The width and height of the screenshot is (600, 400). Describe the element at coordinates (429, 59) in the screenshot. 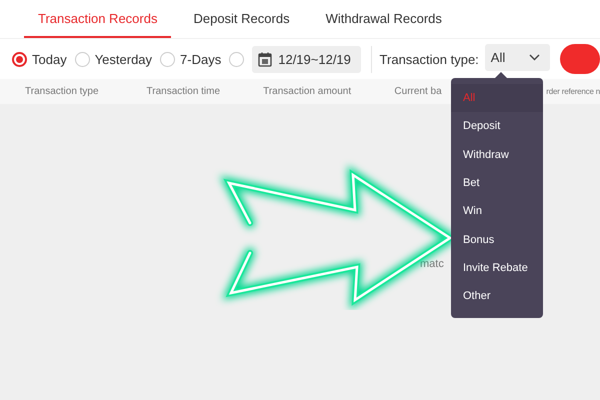

I see `type-label: Transaction type:` at that location.